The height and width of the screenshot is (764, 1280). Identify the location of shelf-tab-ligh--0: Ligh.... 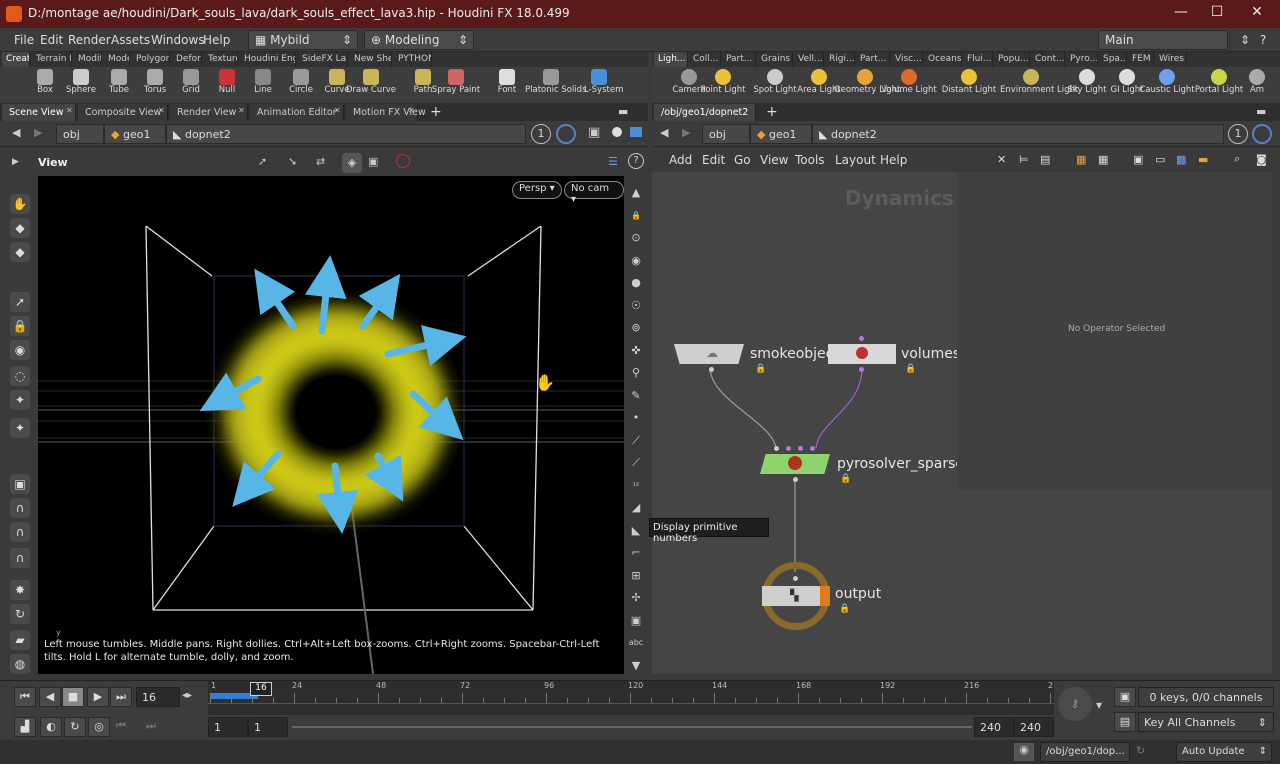
(671, 59).